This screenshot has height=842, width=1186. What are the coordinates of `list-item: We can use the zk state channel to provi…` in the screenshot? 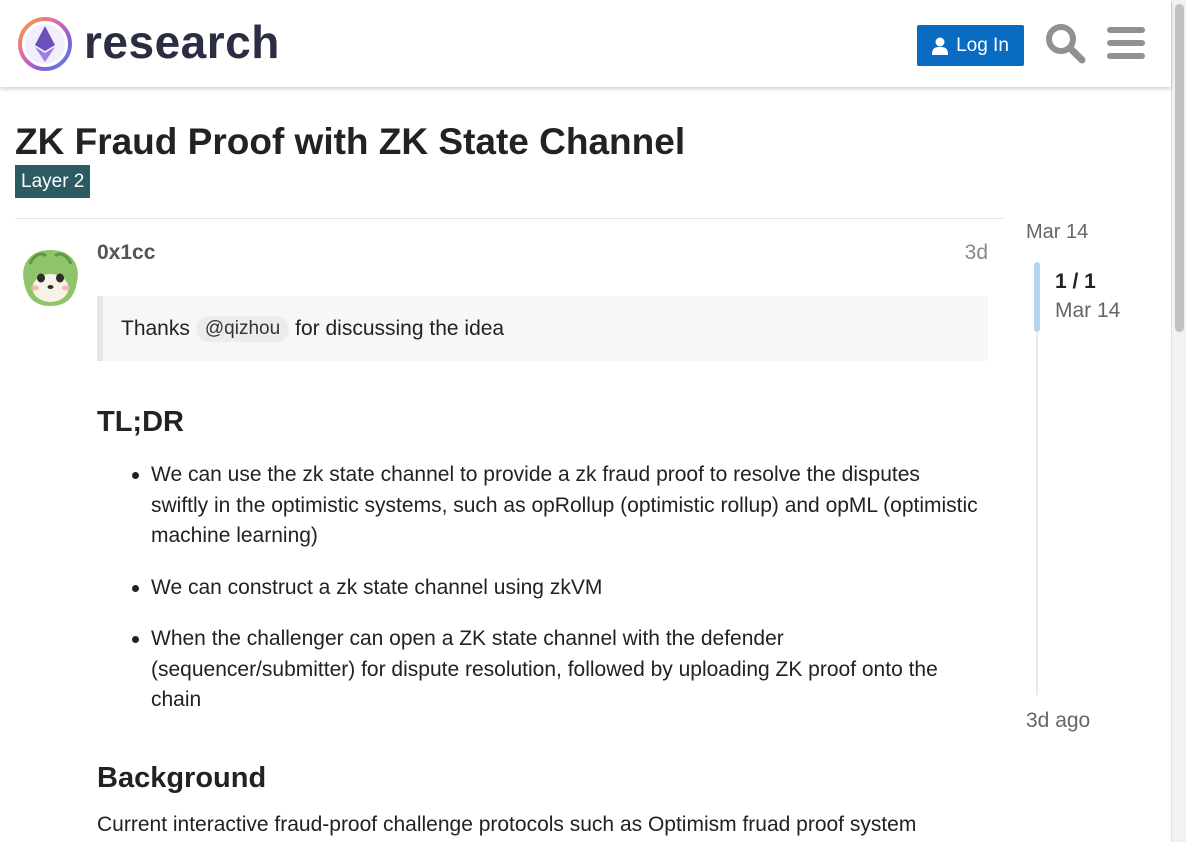 It's located at (556, 506).